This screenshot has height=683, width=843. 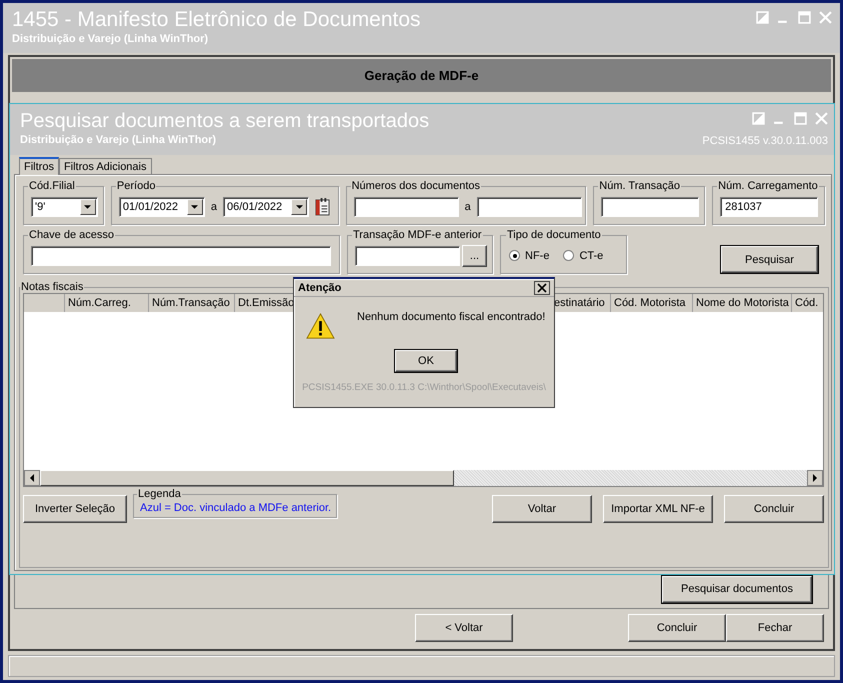 What do you see at coordinates (107, 303) in the screenshot?
I see `column-header: Núm.Carreg.` at bounding box center [107, 303].